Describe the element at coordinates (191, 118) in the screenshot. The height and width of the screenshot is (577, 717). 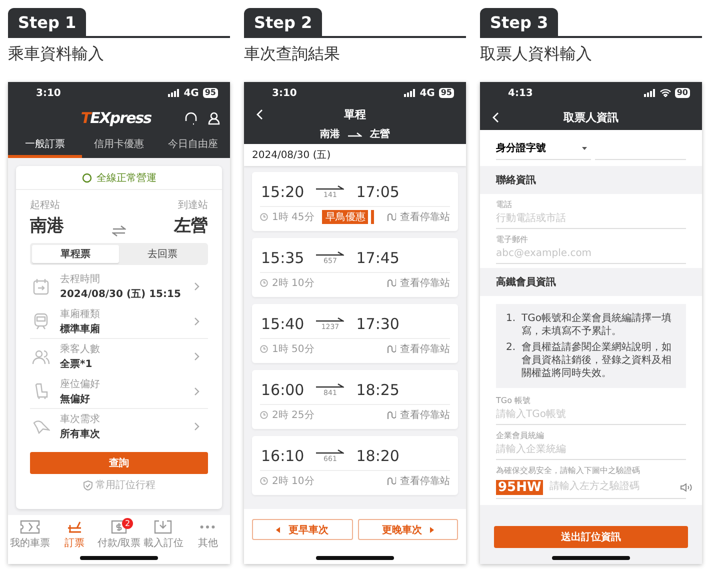
I see `headset-icon` at that location.